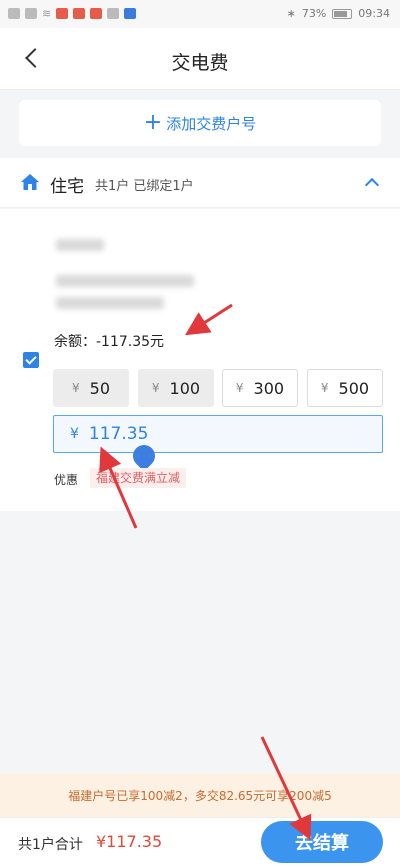  What do you see at coordinates (118, 434) in the screenshot?
I see `custom-amount-value: 117.35` at bounding box center [118, 434].